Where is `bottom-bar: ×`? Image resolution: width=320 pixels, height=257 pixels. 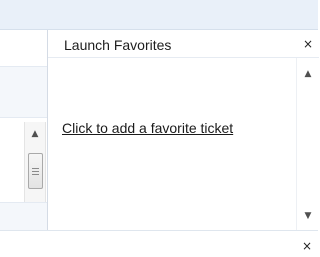
bottom-bar: × is located at coordinates (159, 243).